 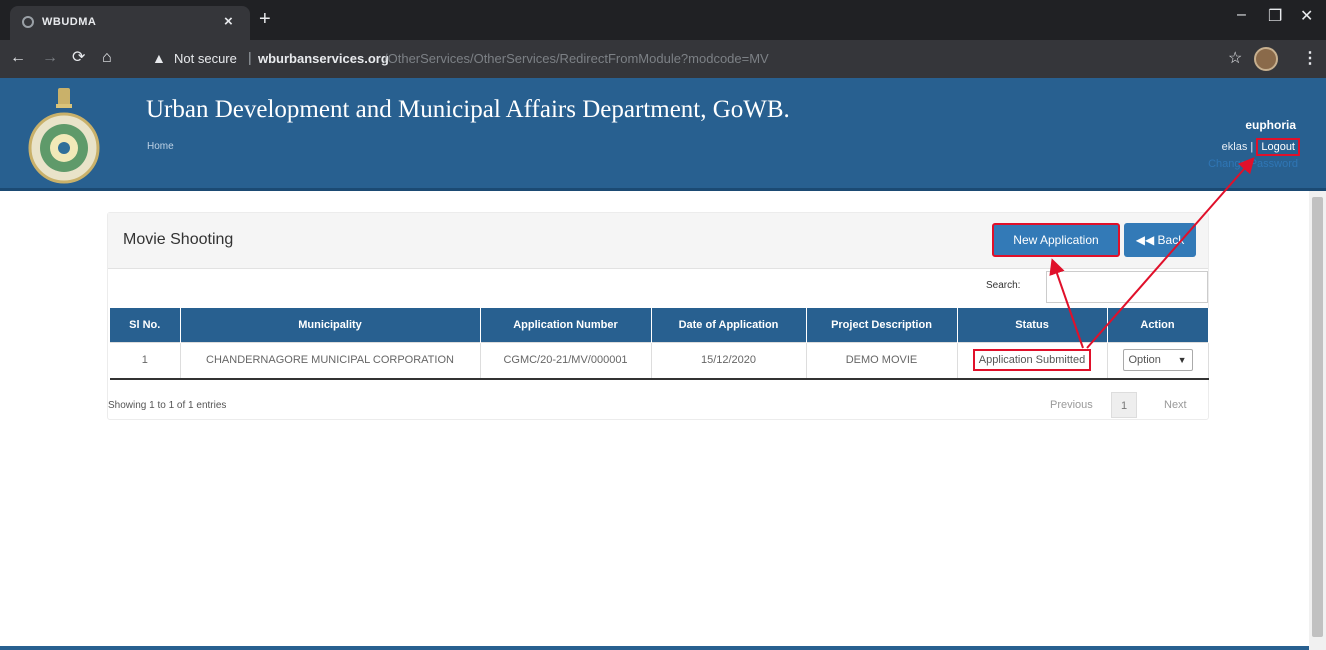 What do you see at coordinates (882, 325) in the screenshot?
I see `column-header-project-description: Project Description` at bounding box center [882, 325].